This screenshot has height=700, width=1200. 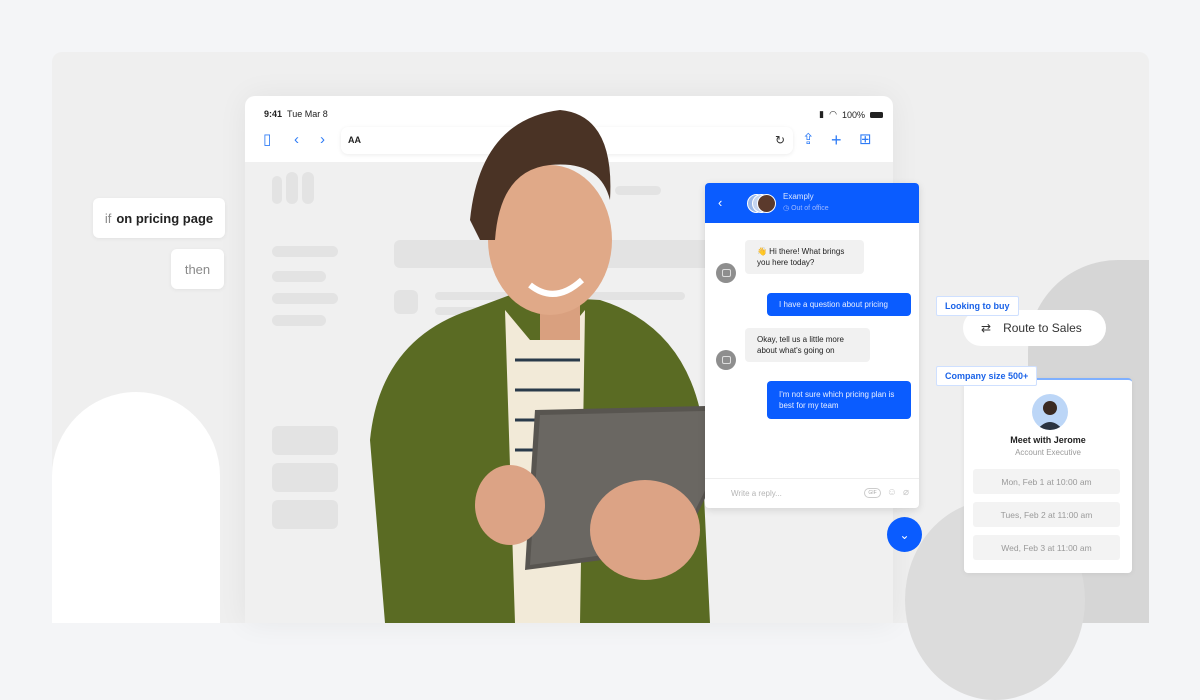 What do you see at coordinates (806, 208) in the screenshot?
I see `chat-status: ◷ Out of office` at bounding box center [806, 208].